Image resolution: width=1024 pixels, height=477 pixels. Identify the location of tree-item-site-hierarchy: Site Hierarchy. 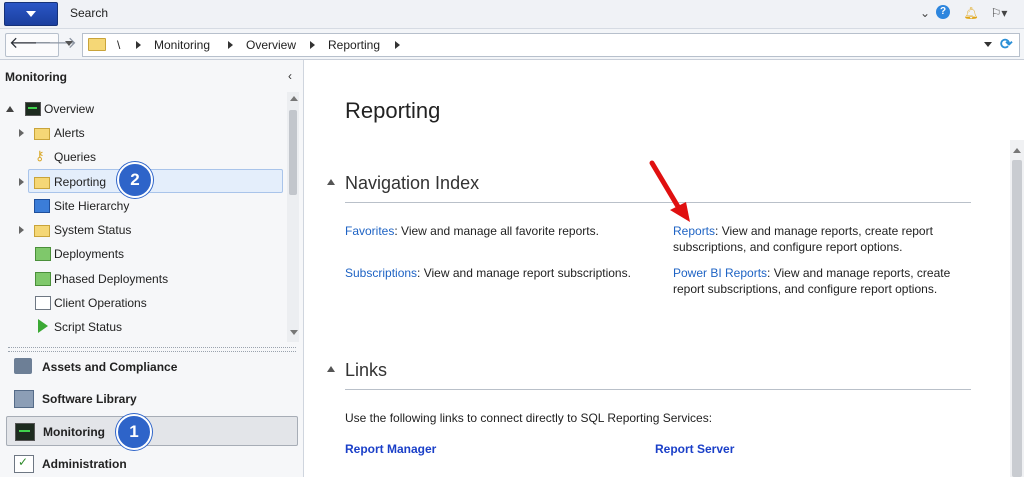
(142, 206).